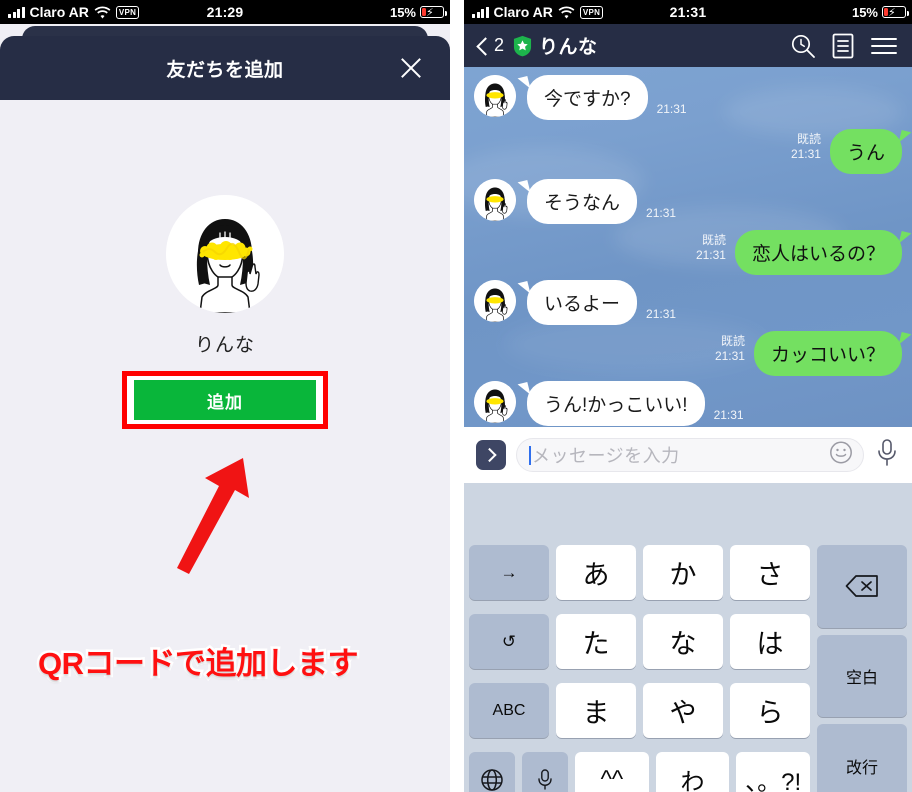 The height and width of the screenshot is (792, 912). I want to click on key-wa: わ, so click(692, 772).